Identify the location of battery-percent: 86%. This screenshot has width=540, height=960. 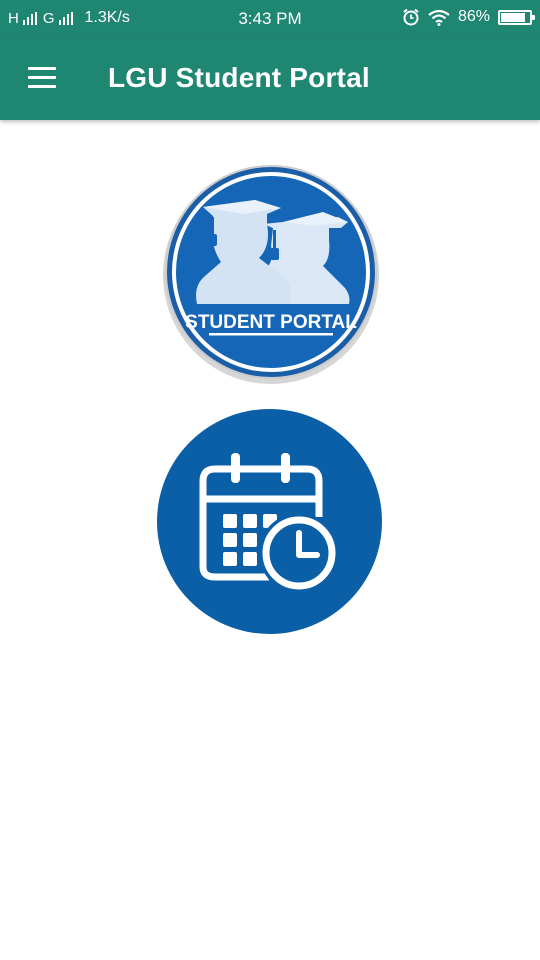
(473, 16).